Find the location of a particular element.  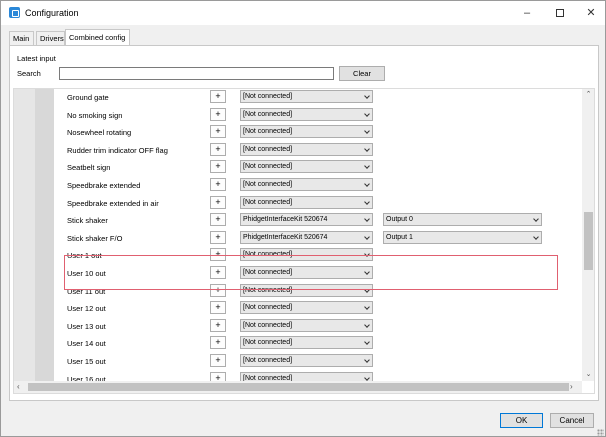

cancel-button: Cancel is located at coordinates (572, 420).